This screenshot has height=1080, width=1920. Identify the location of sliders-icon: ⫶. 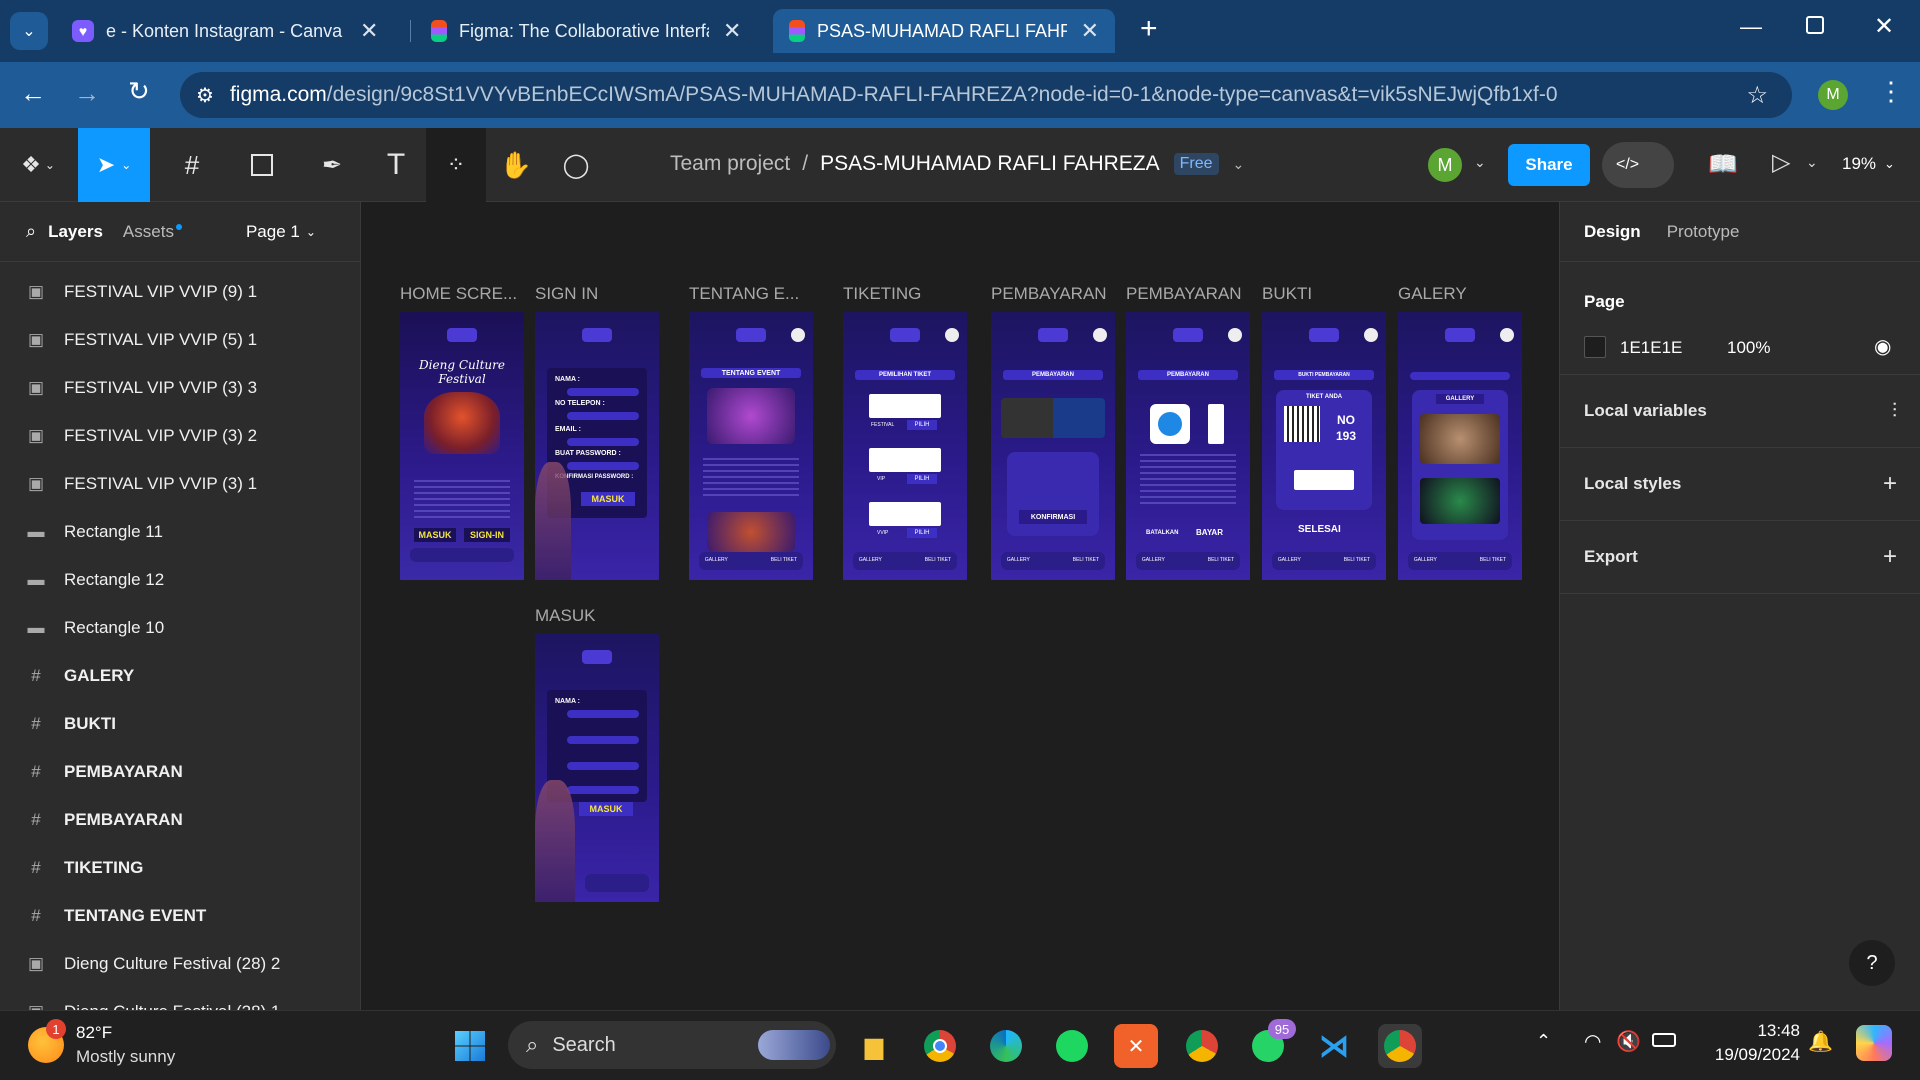
(1894, 411).